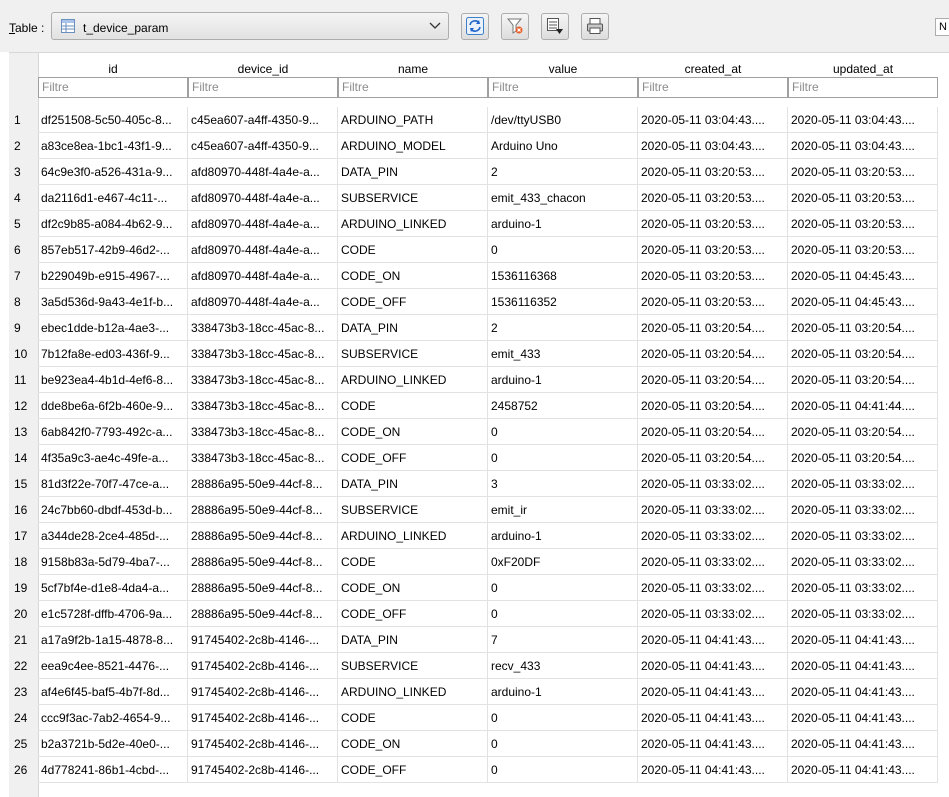  What do you see at coordinates (413, 120) in the screenshot?
I see `cell-name: ARDUINO_PATH` at bounding box center [413, 120].